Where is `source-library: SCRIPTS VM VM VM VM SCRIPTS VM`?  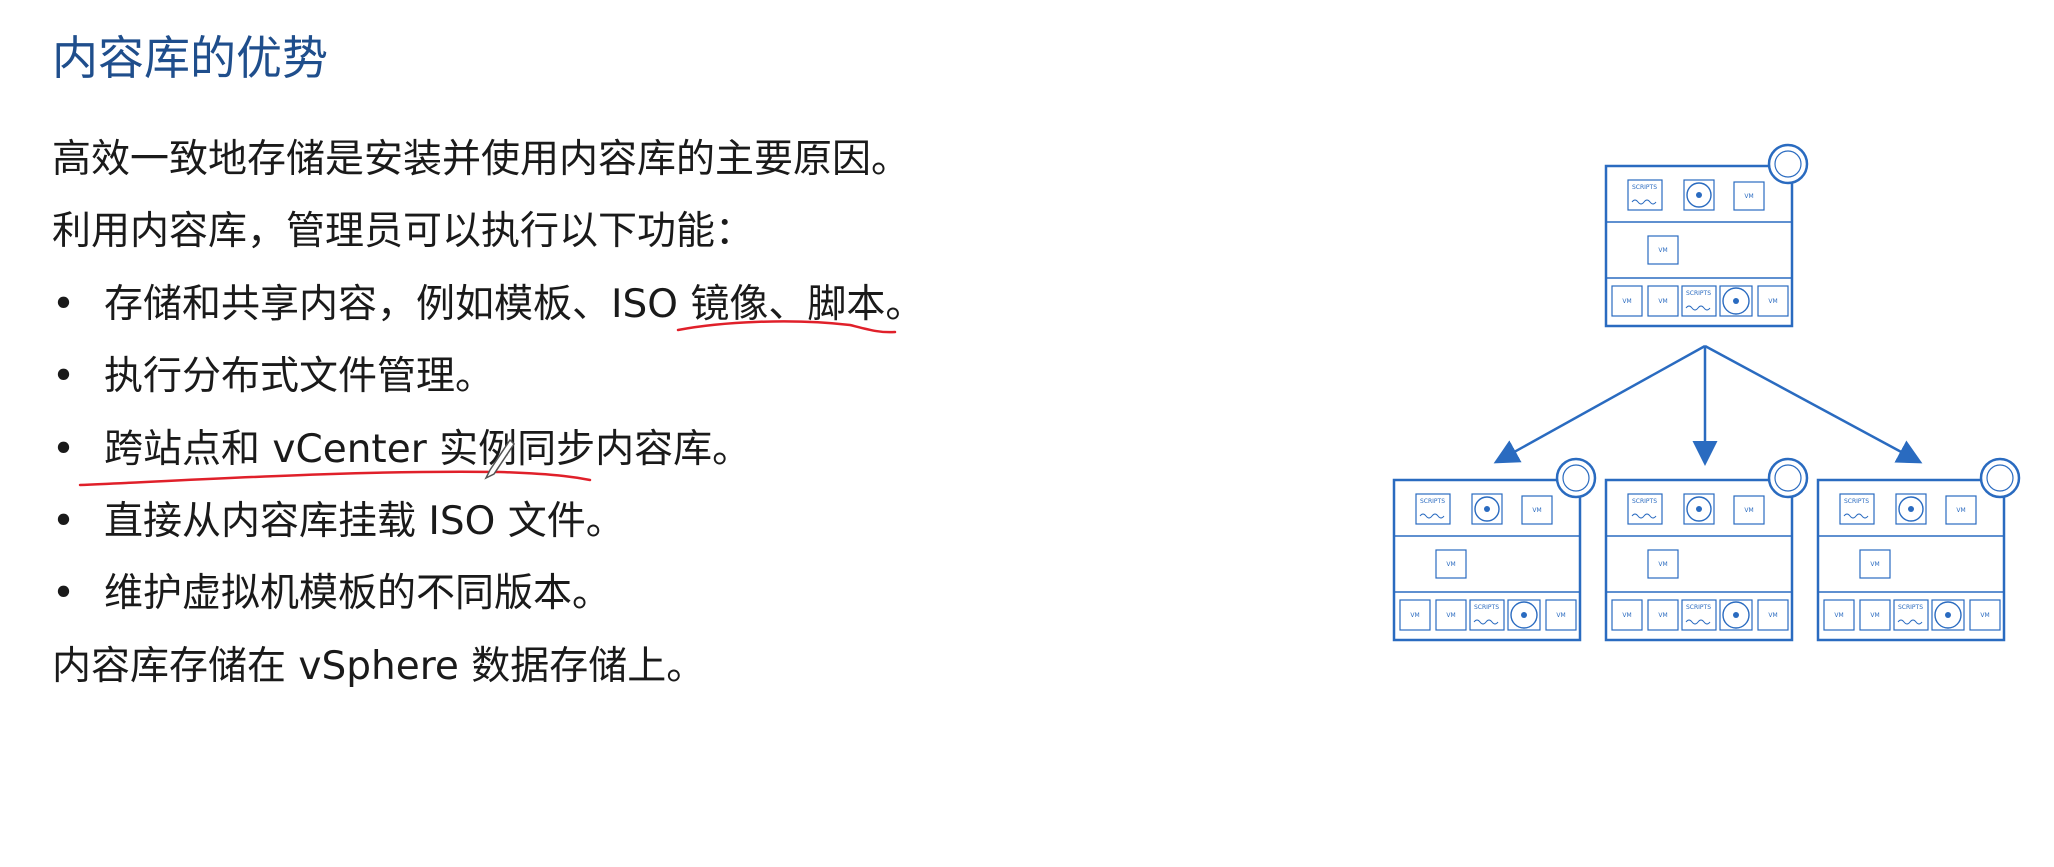 source-library: SCRIPTS VM VM VM VM SCRIPTS VM is located at coordinates (1706, 235).